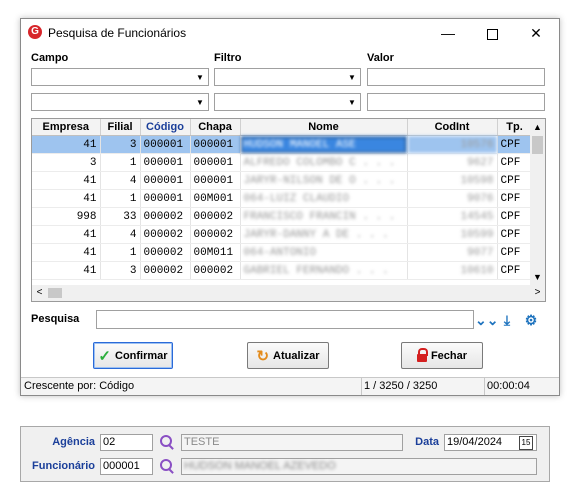  I want to click on refresh-button: ↻ Atualizar, so click(288, 355).